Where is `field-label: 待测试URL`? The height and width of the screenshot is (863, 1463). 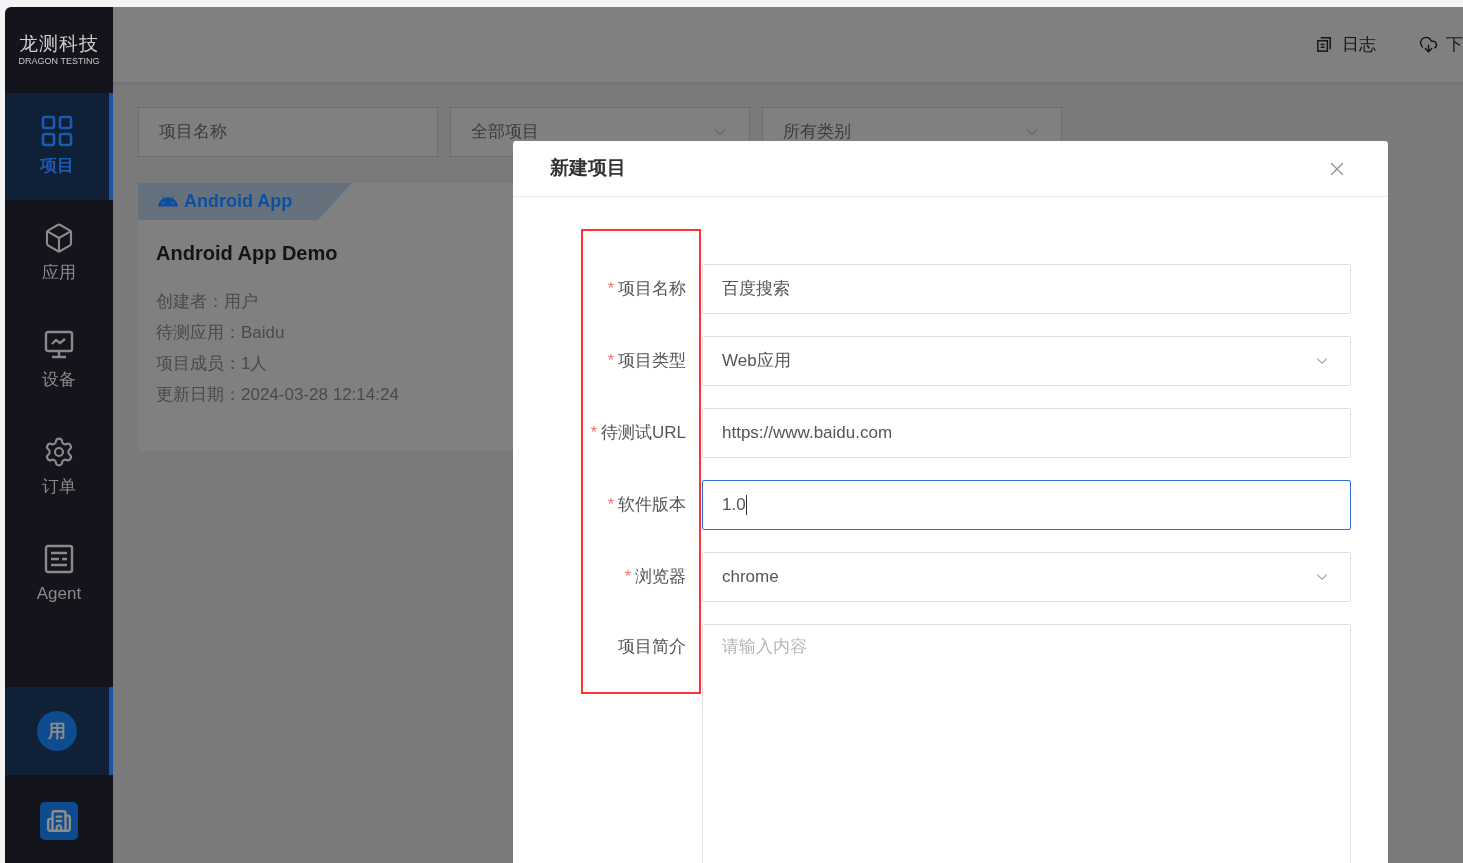 field-label: 待测试URL is located at coordinates (643, 433).